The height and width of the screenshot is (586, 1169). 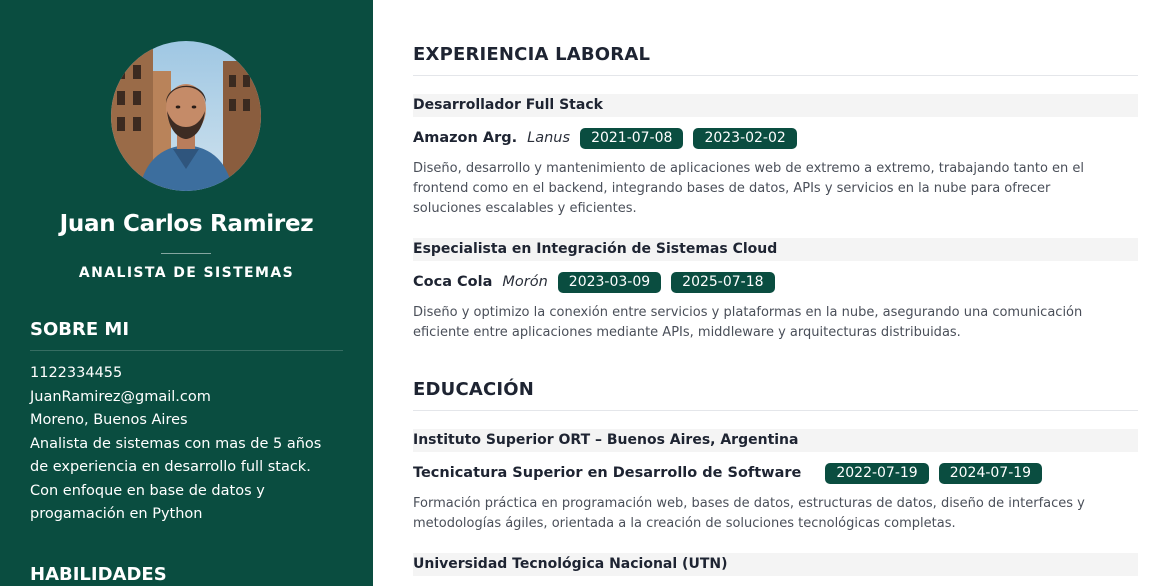 What do you see at coordinates (147, 490) in the screenshot?
I see `summary-line: Con enfoque en base de datos y` at bounding box center [147, 490].